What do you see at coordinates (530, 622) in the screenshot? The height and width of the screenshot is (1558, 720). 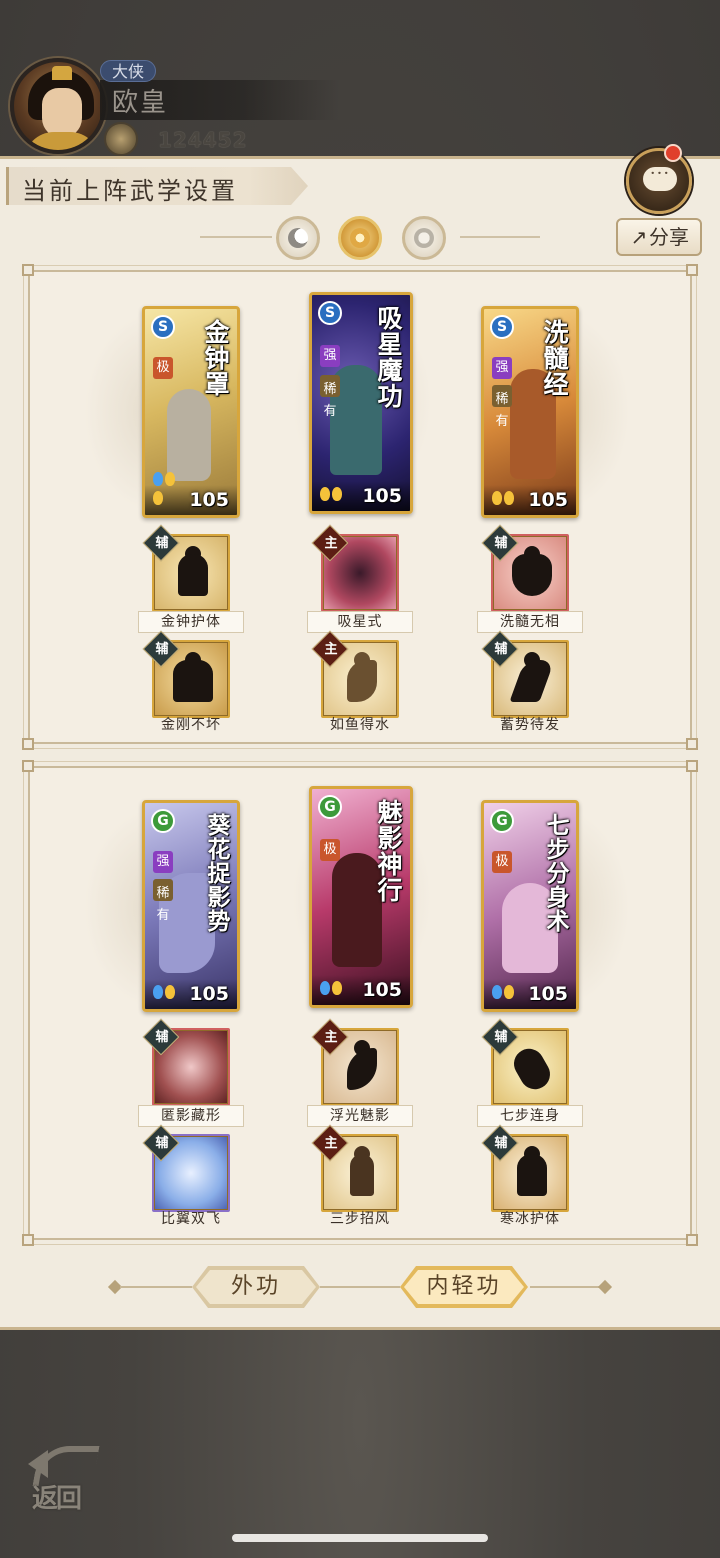 I see `skill-label: 洗髓无相` at bounding box center [530, 622].